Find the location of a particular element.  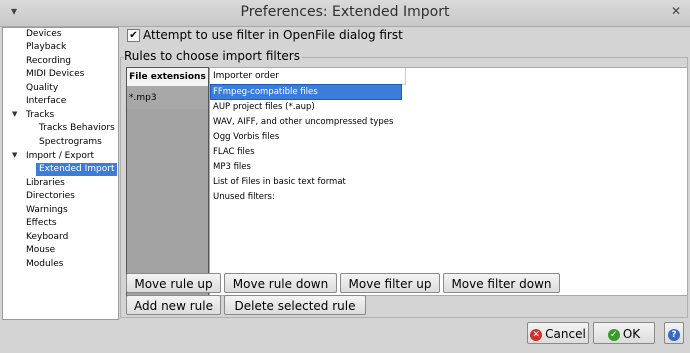

add-new-rule-button: Add new rule is located at coordinates (173, 305).